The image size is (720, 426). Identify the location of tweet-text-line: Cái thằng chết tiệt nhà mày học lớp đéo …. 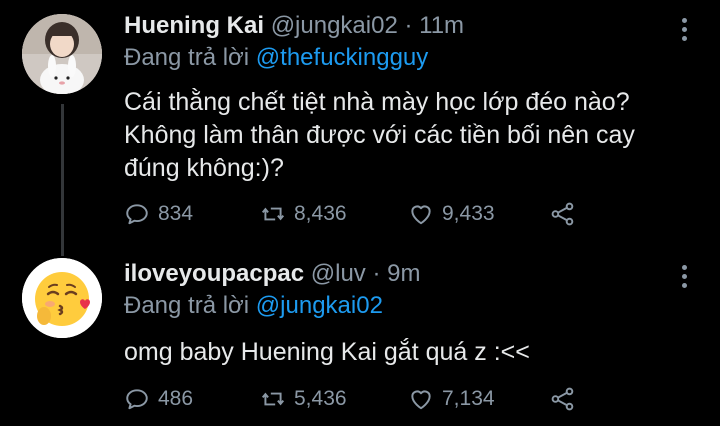
(377, 102).